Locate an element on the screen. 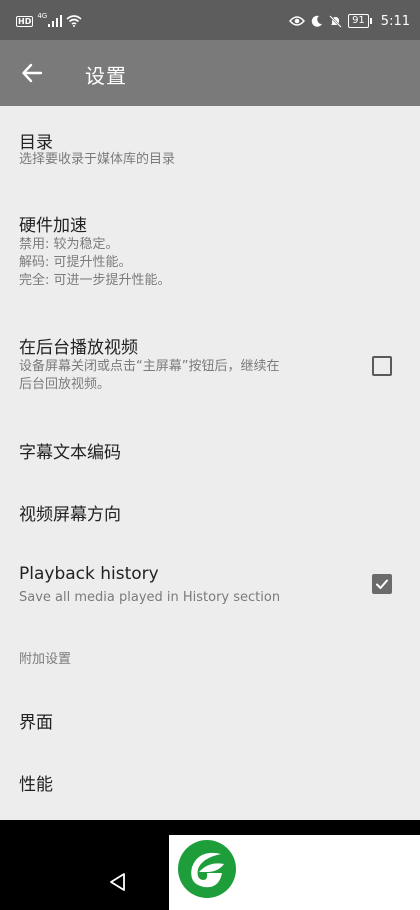 The width and height of the screenshot is (420, 910). mute-bell-icon is located at coordinates (335, 21).